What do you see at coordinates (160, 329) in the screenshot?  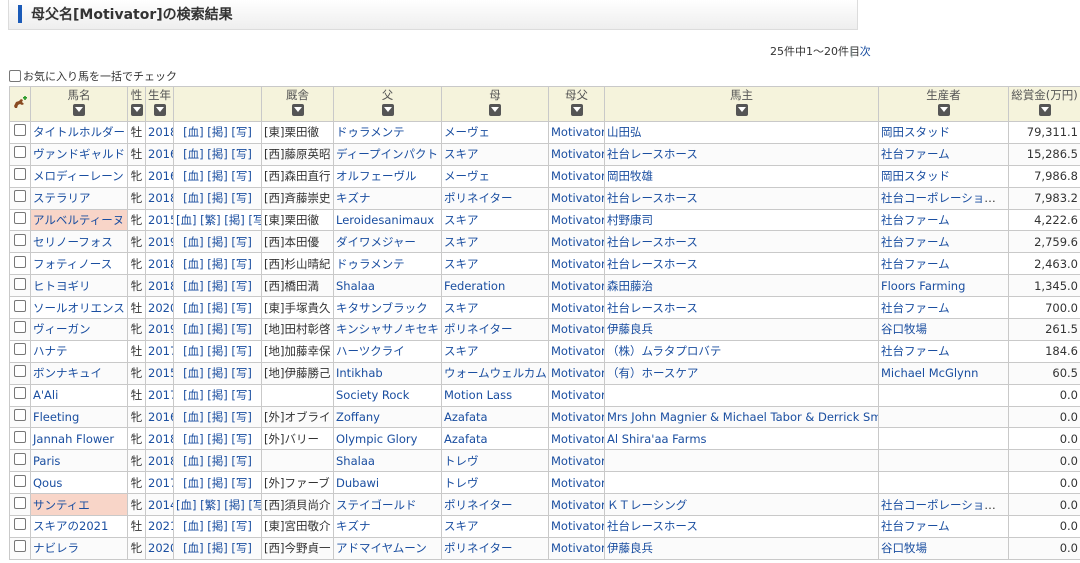 I see `birth-year-link: 2019` at bounding box center [160, 329].